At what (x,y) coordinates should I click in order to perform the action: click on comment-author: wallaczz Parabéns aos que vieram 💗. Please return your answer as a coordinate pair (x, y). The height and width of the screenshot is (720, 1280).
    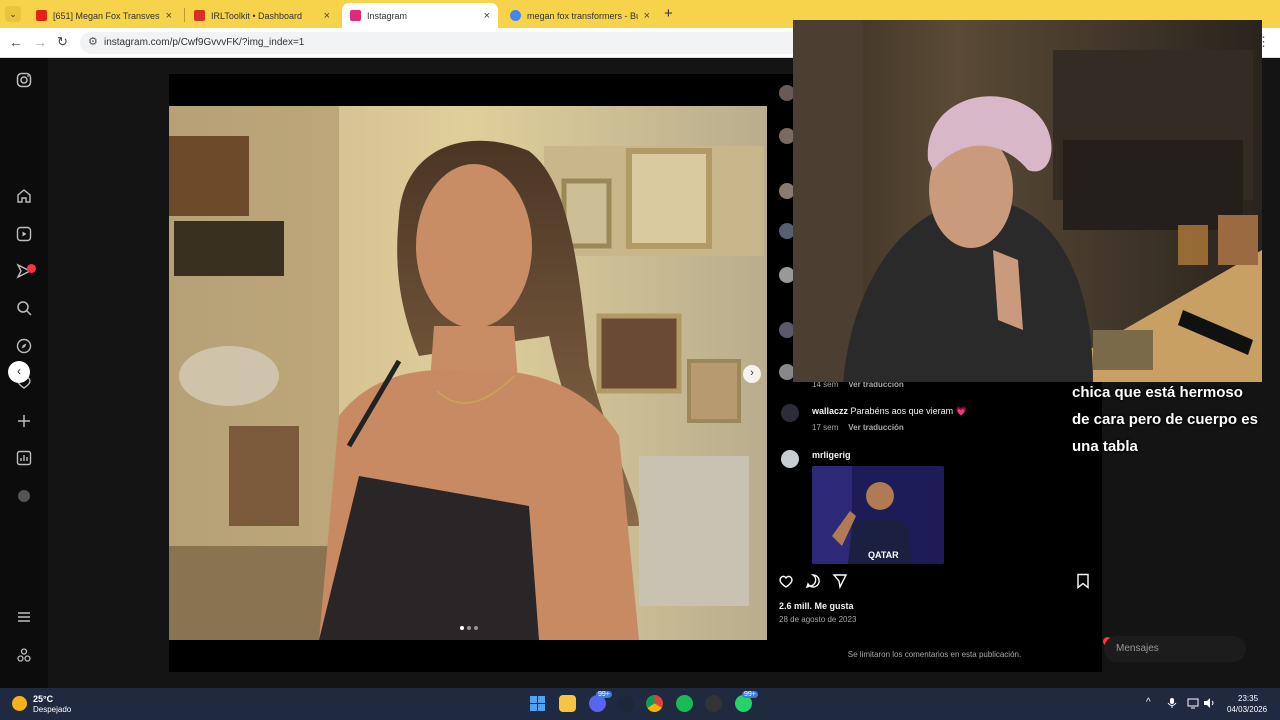
    Looking at the image, I should click on (889, 411).